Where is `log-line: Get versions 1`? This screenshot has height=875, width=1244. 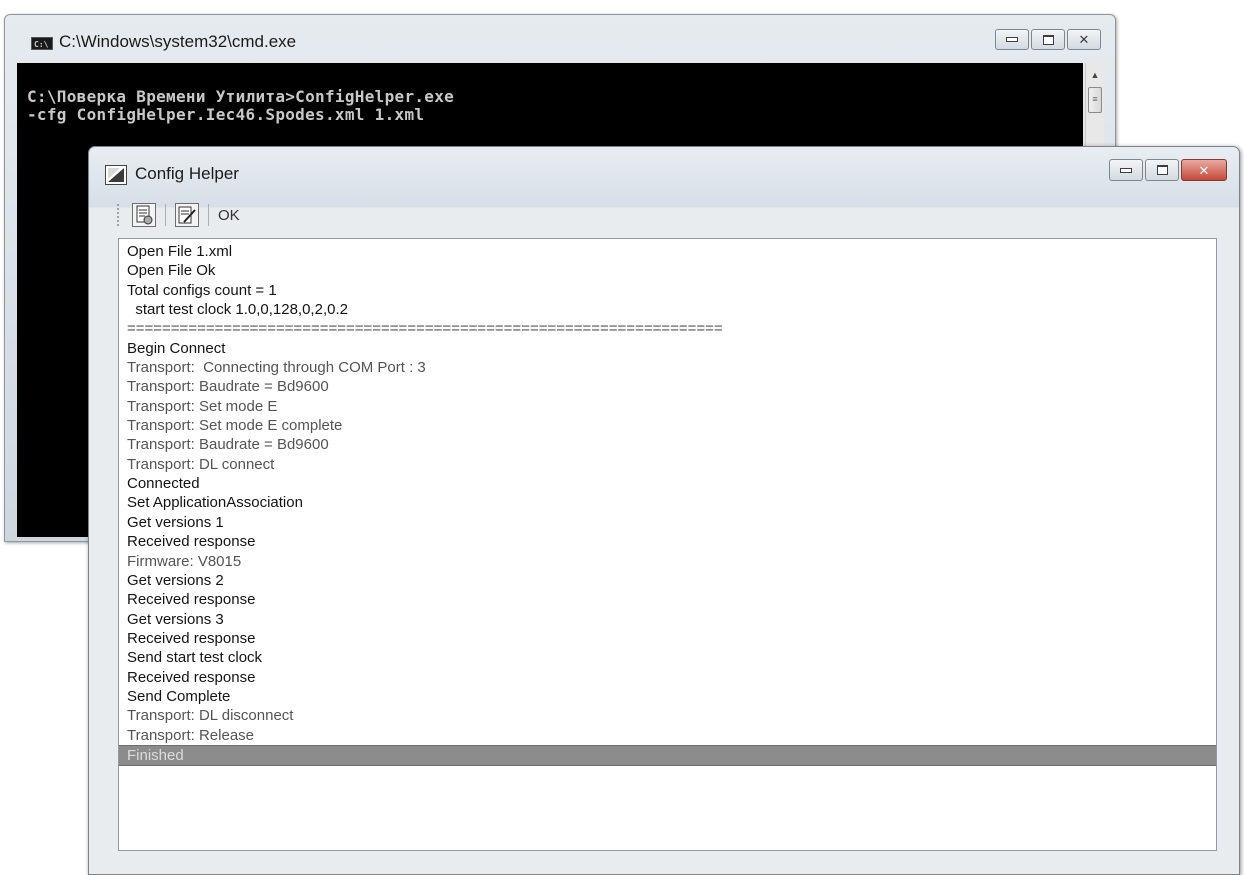 log-line: Get versions 1 is located at coordinates (667, 522).